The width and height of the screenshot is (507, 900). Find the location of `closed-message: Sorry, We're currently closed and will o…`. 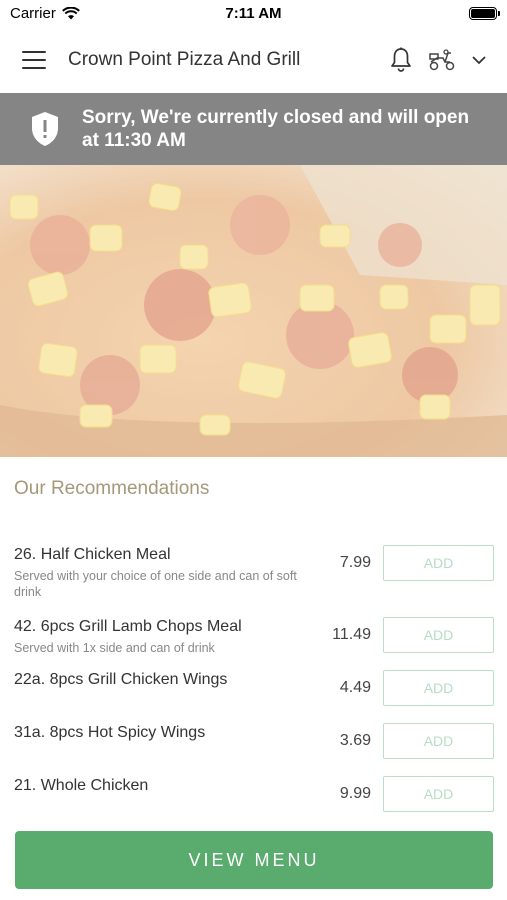

closed-message: Sorry, We're currently closed and will o… is located at coordinates (275, 129).